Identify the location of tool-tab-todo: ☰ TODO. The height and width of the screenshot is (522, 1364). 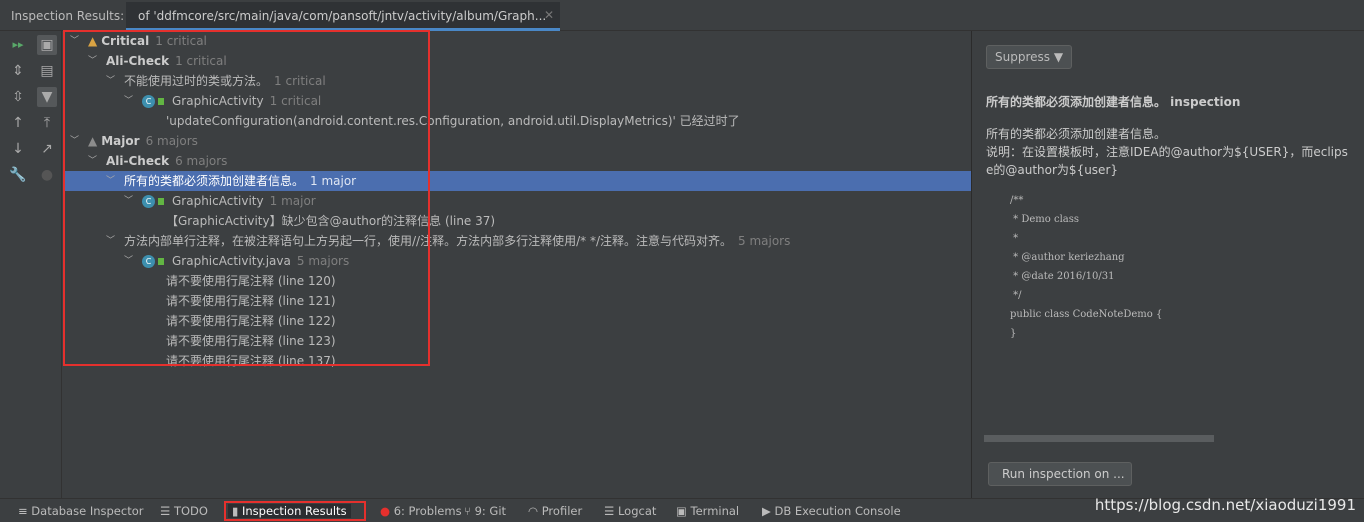
(184, 511).